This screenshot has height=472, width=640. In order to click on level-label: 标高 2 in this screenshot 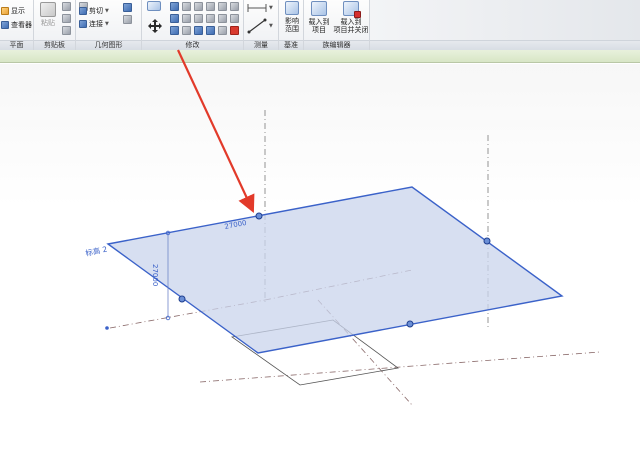, I will do `click(96, 251)`.